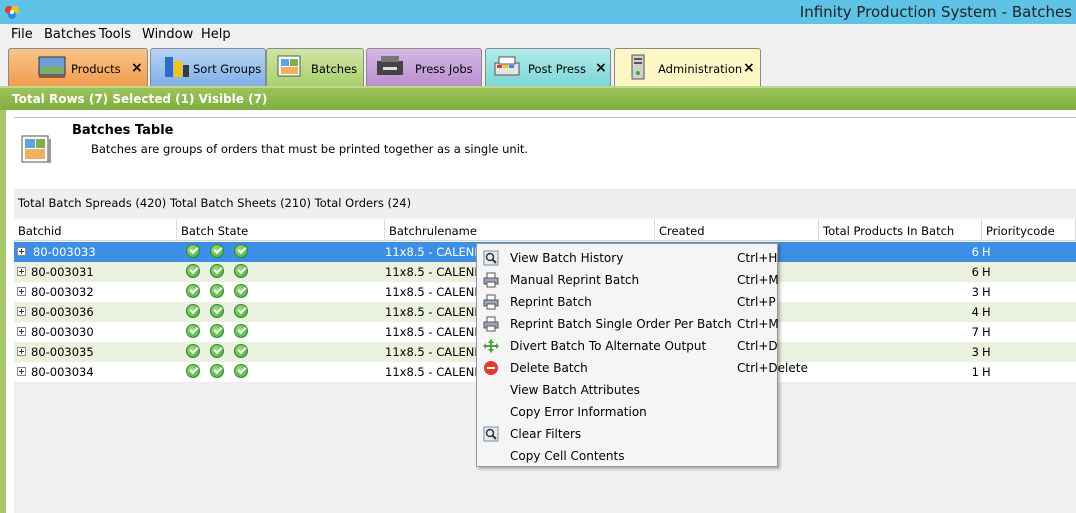 The image size is (1076, 513). What do you see at coordinates (575, 280) in the screenshot?
I see `context-menu-label: Manual Reprint Batch` at bounding box center [575, 280].